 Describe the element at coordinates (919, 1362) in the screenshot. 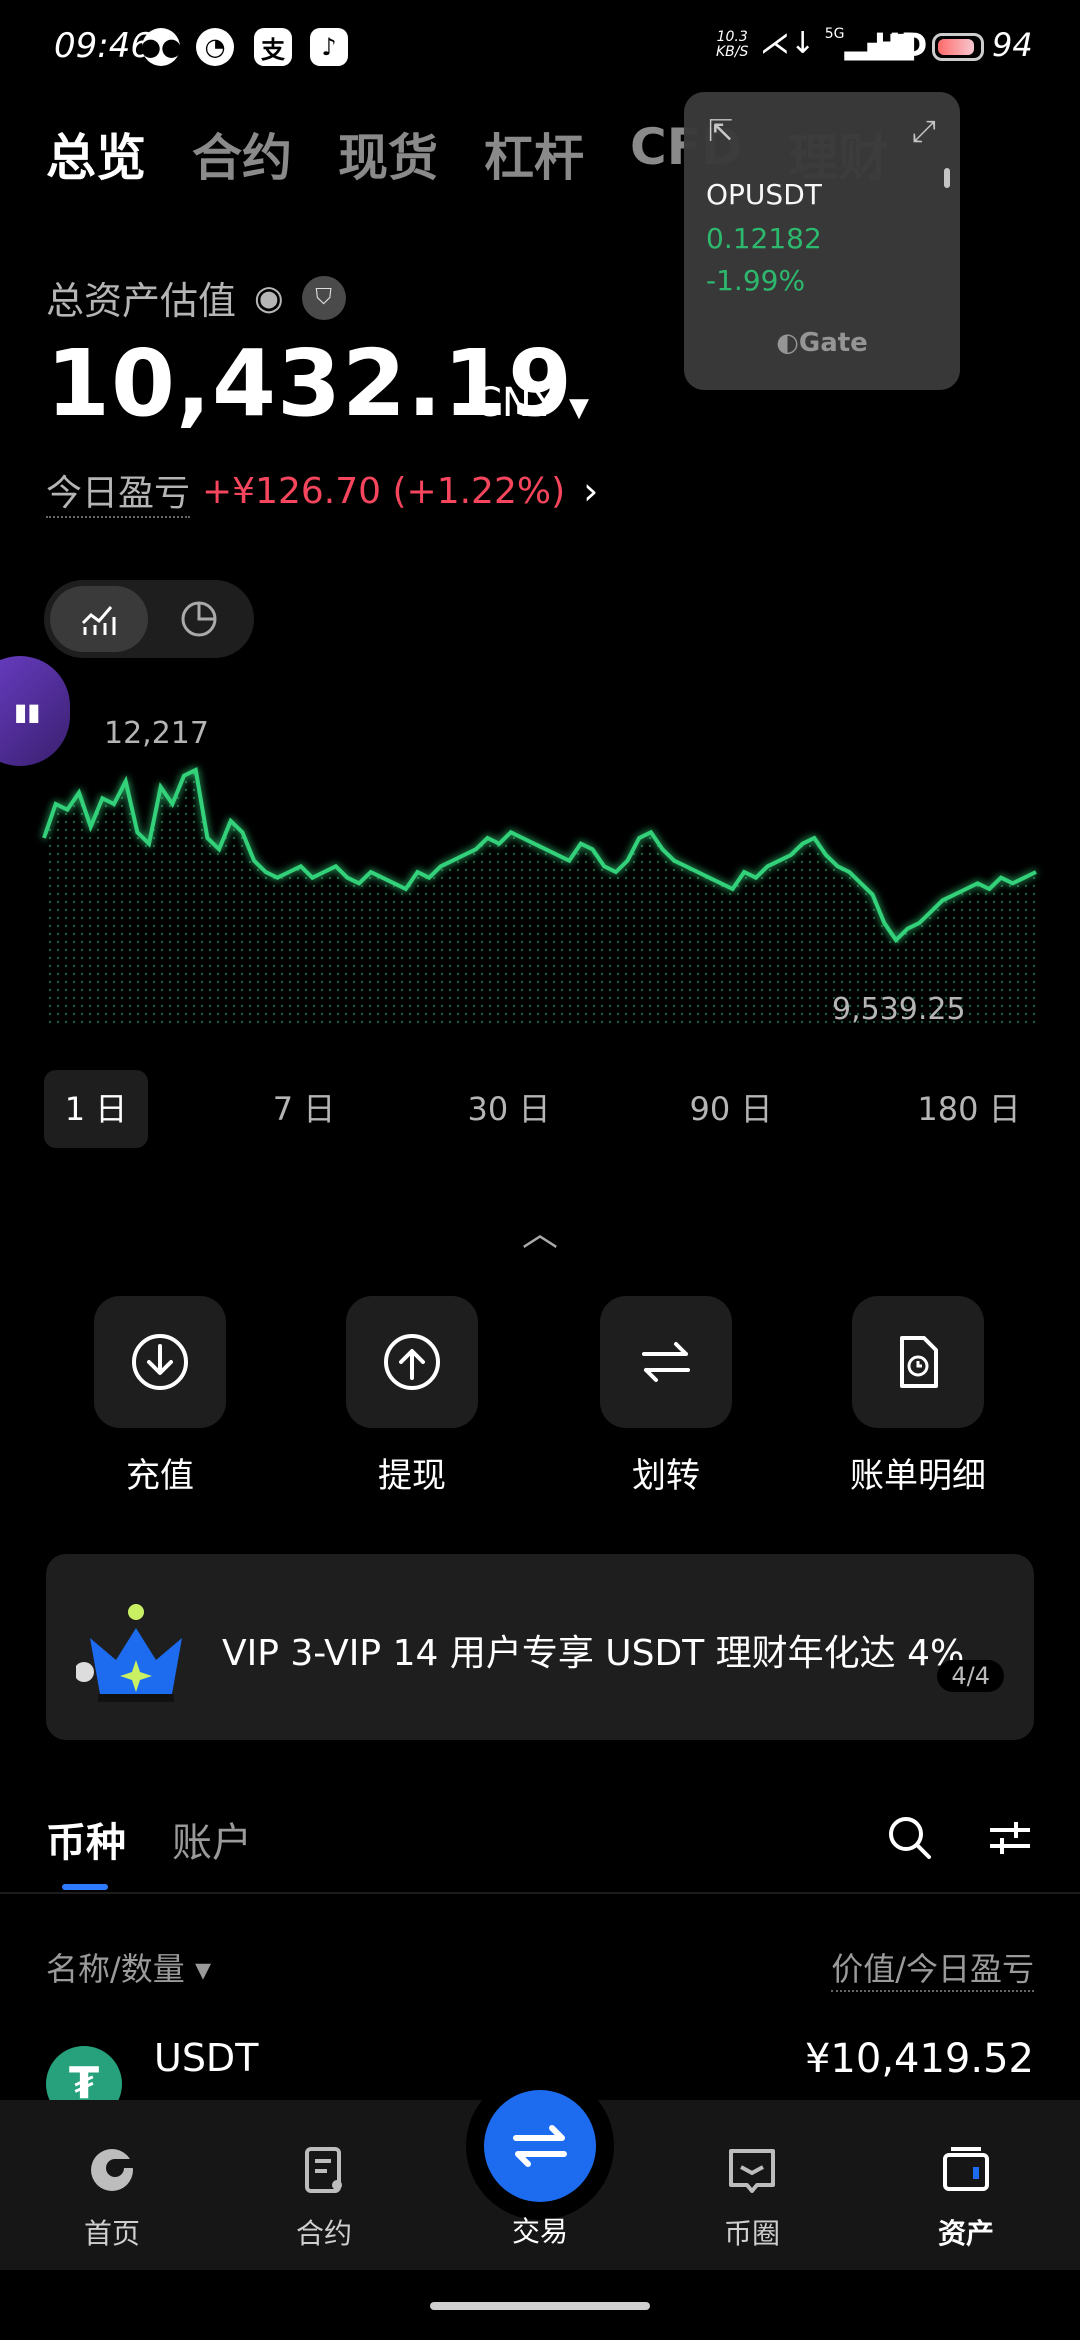

I see `bill-icon` at that location.